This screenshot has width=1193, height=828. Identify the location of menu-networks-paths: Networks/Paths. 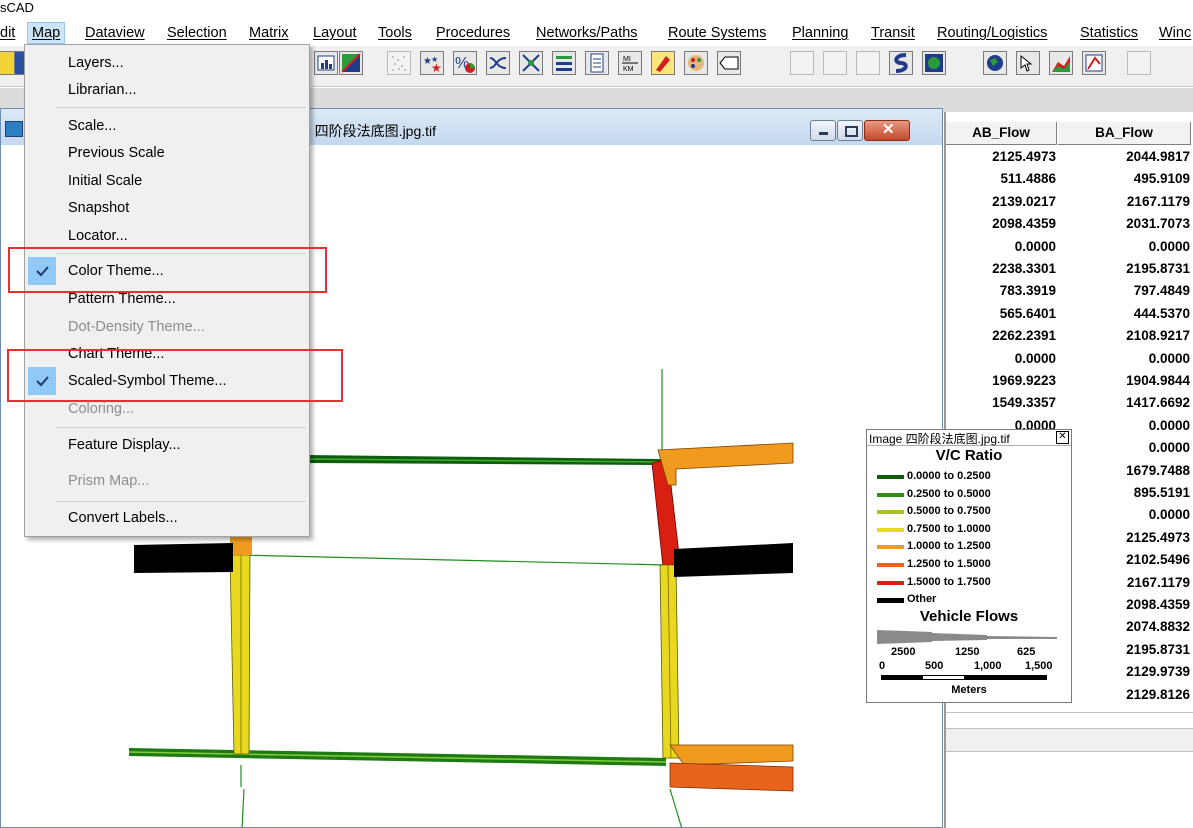
(587, 33).